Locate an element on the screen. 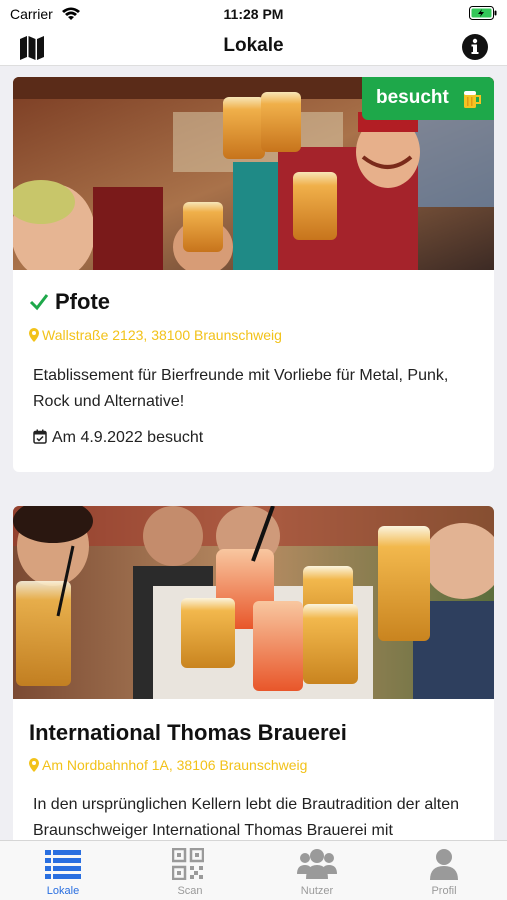 The width and height of the screenshot is (507, 900). calendar-check-icon is located at coordinates (40, 436).